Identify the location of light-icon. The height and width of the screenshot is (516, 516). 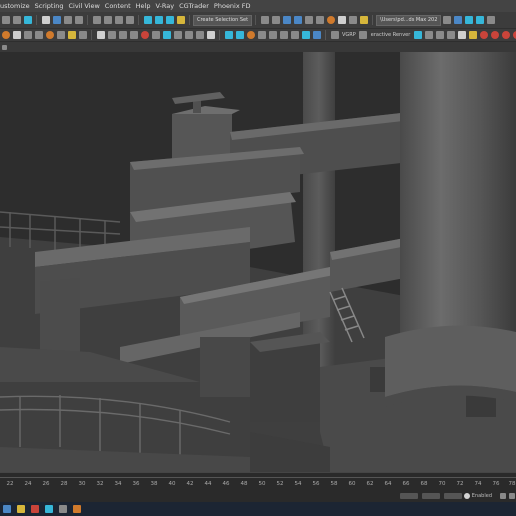
(49, 35).